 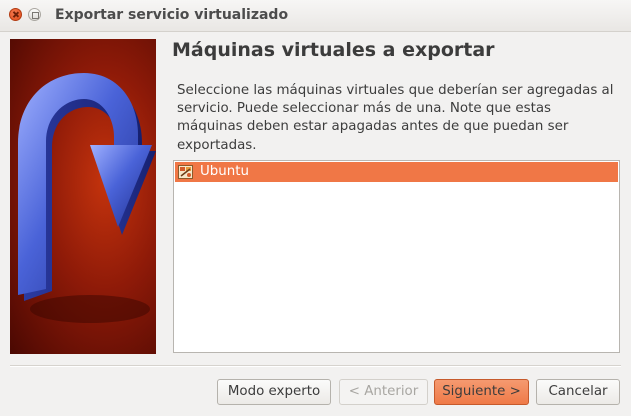 What do you see at coordinates (34, 14) in the screenshot?
I see `maximize-icon` at bounding box center [34, 14].